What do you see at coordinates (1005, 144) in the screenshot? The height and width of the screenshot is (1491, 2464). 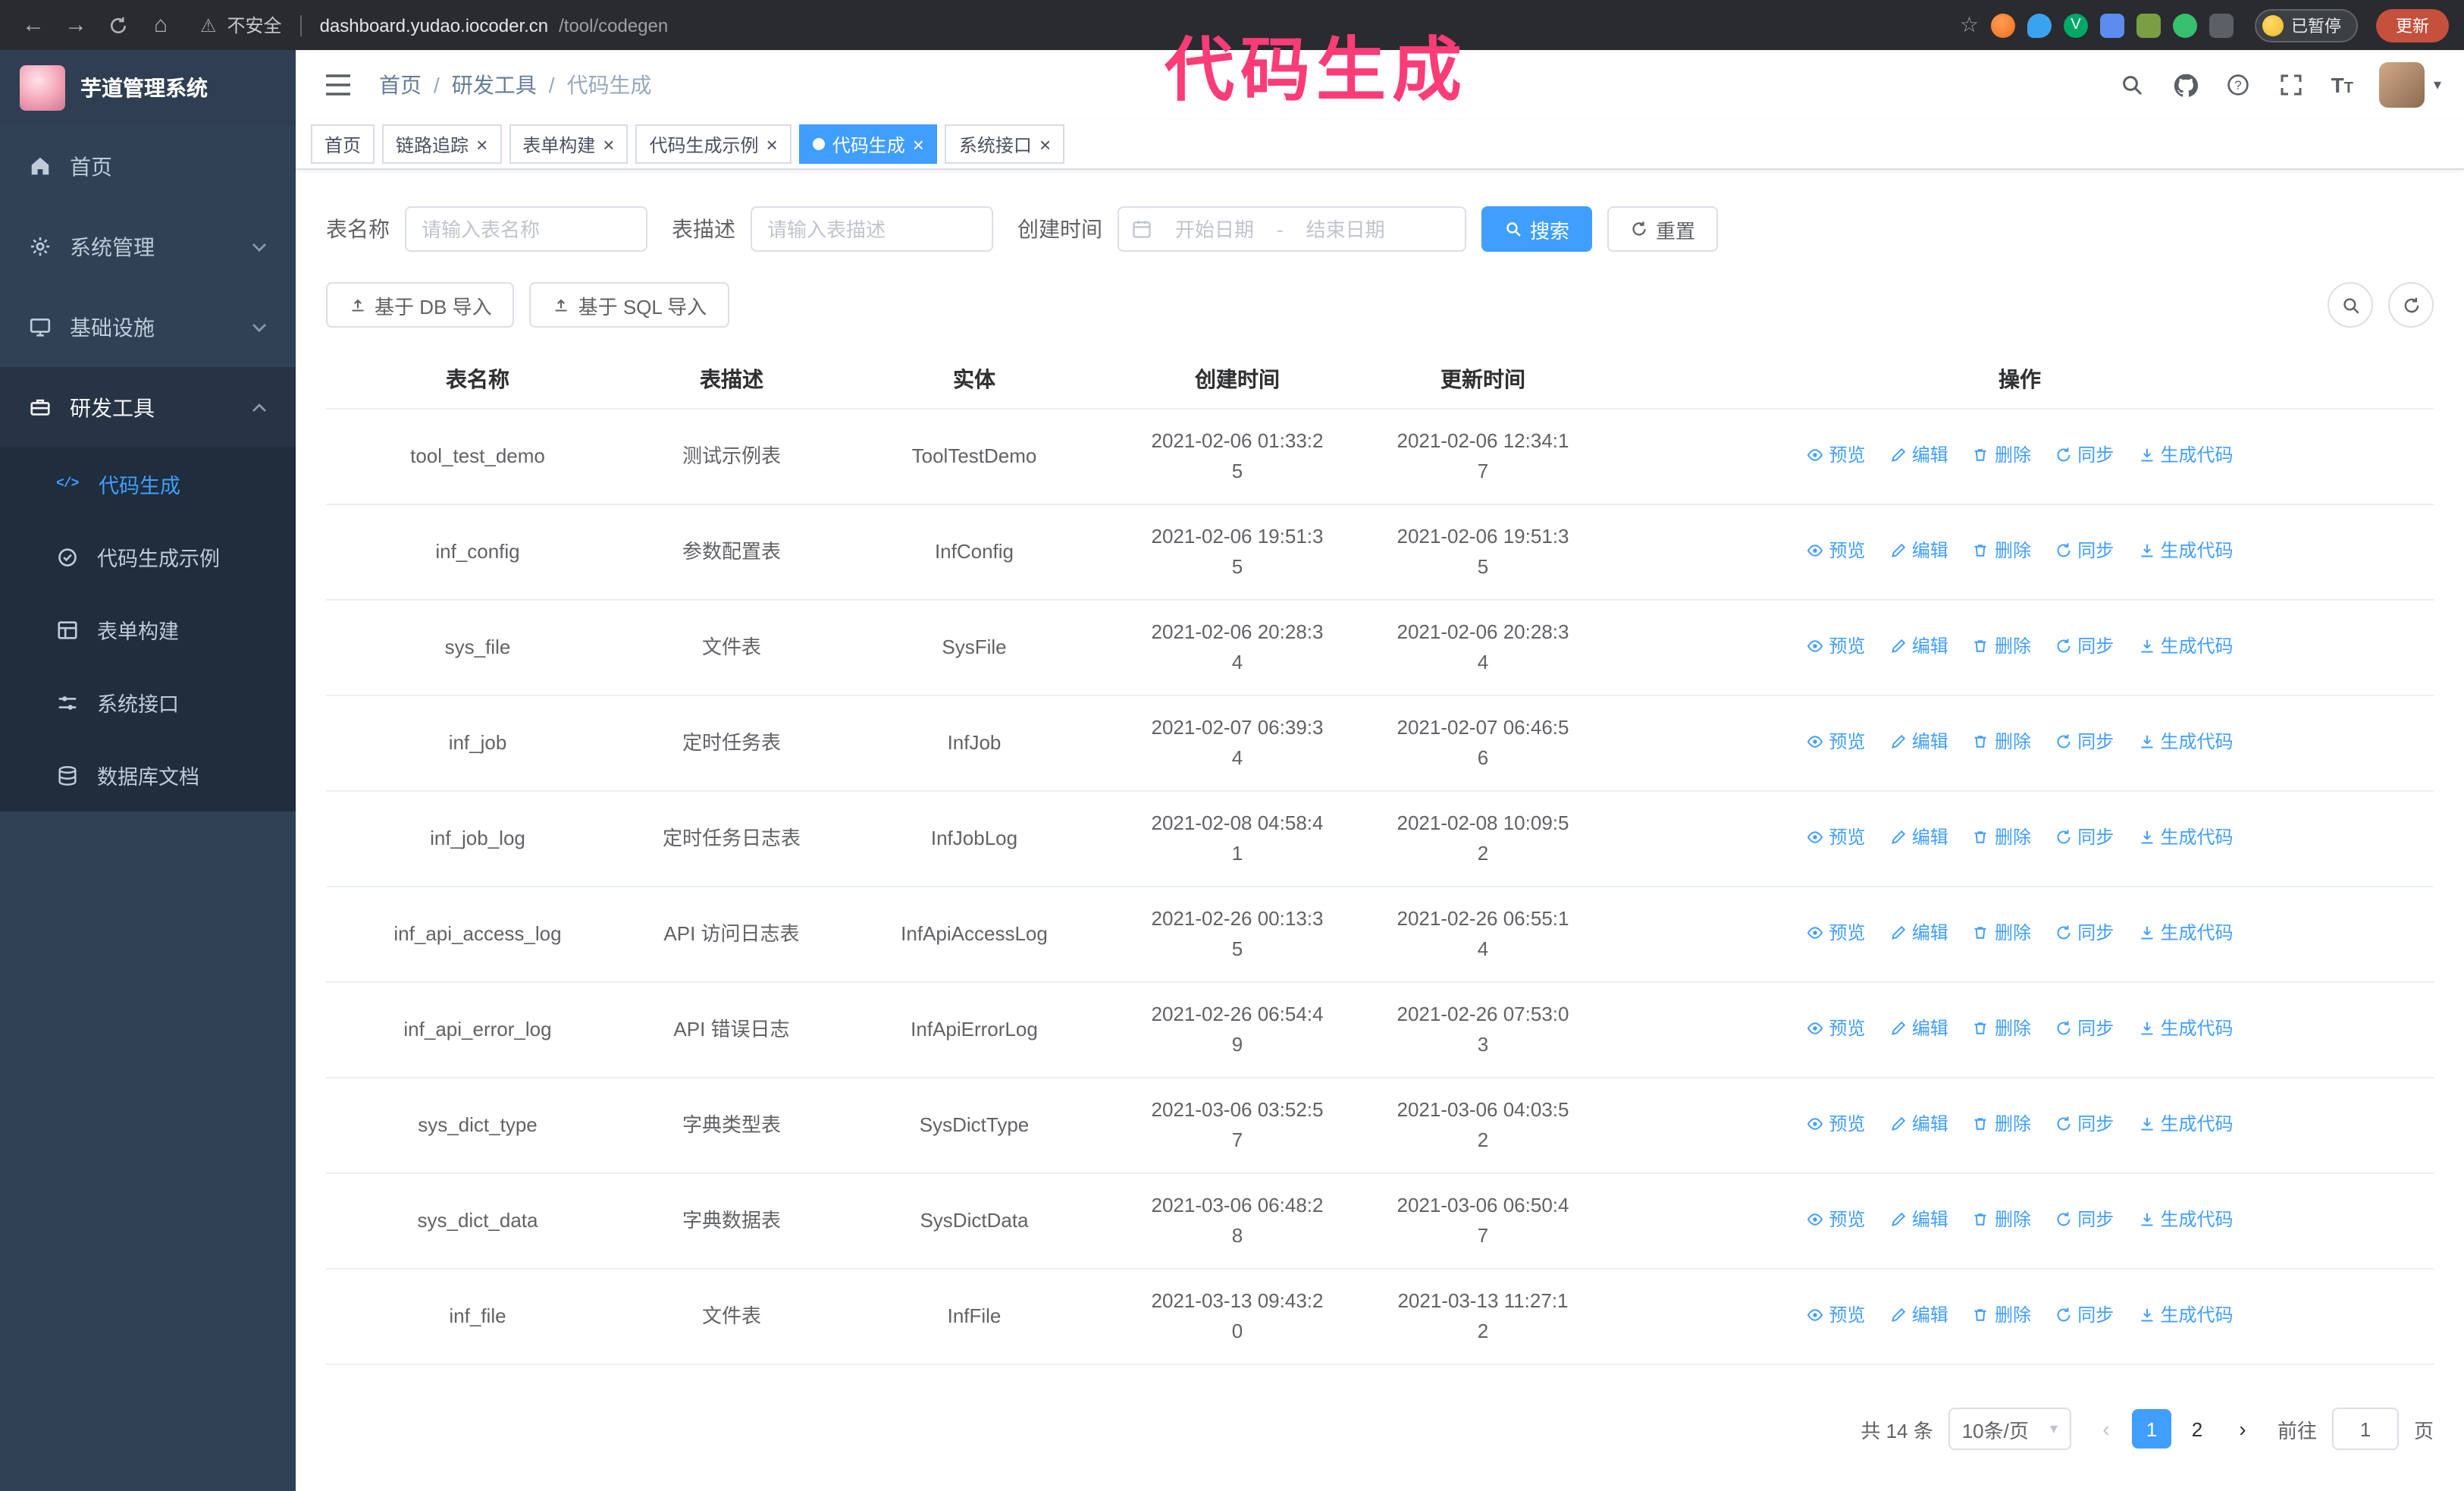 I see `tab-api: 系统接口 ×` at bounding box center [1005, 144].